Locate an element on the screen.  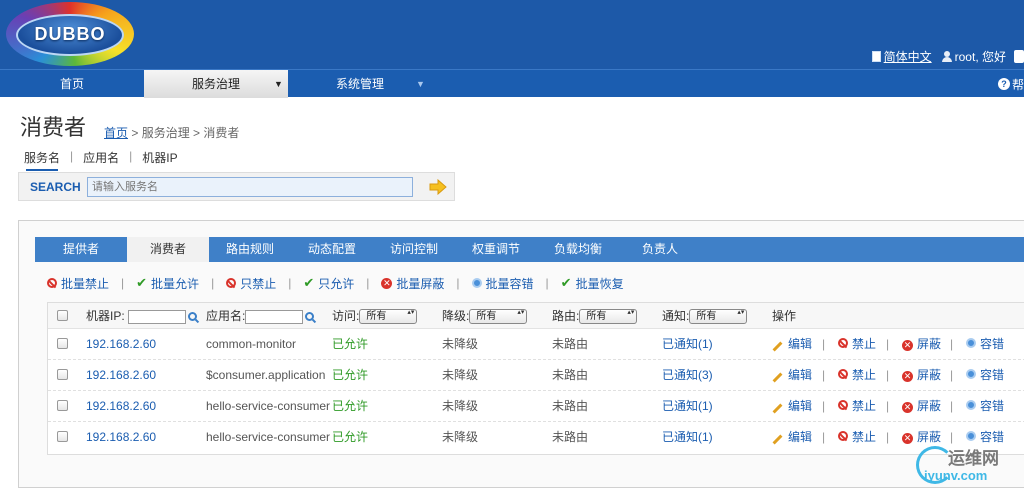
dubbo-logo: DUBBO is located at coordinates (70, 34).